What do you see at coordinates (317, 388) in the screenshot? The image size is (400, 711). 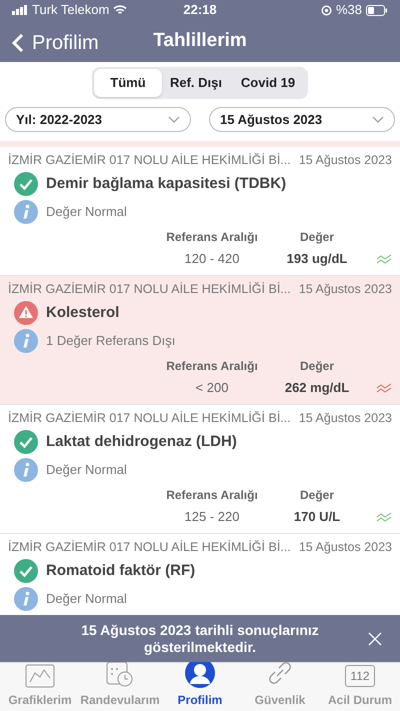 I see `result-value: 262 mg/dL` at bounding box center [317, 388].